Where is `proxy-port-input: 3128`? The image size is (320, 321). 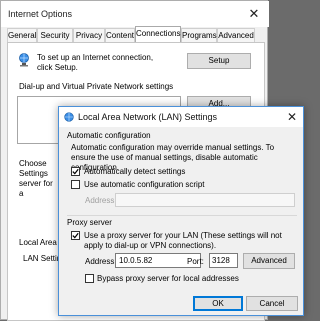
proxy-port-input: 3128 is located at coordinates (223, 260).